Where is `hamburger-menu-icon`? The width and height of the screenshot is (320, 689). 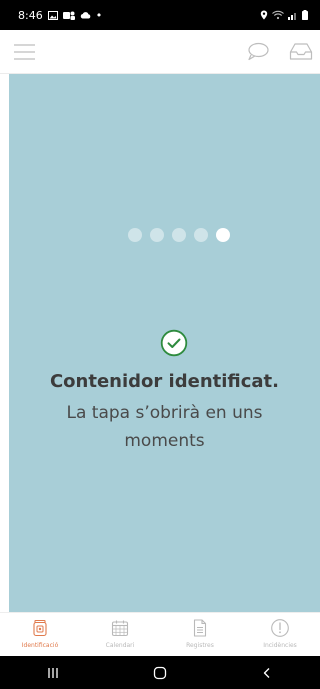
hamburger-menu-icon is located at coordinates (24, 52).